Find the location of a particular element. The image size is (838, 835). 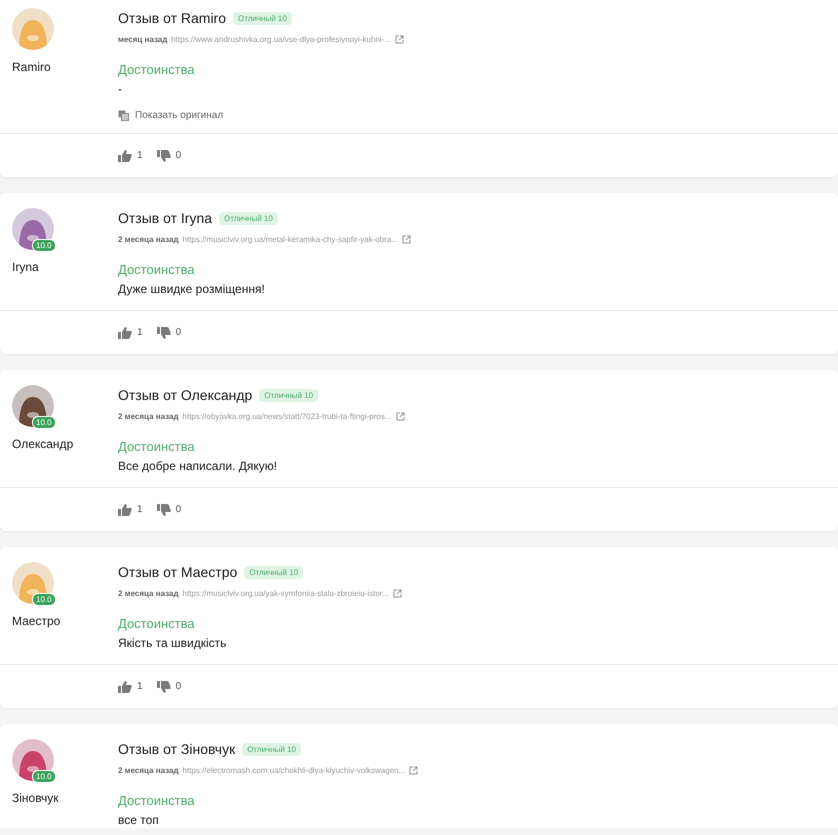

author-name: Iryna is located at coordinates (65, 267).